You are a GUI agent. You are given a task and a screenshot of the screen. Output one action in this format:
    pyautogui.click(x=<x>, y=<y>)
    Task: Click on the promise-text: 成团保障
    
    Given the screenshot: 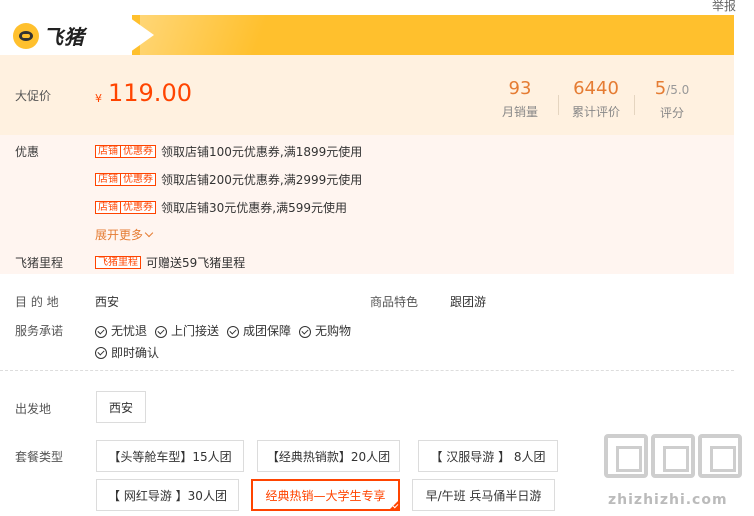 What is the action you would take?
    pyautogui.click(x=267, y=331)
    